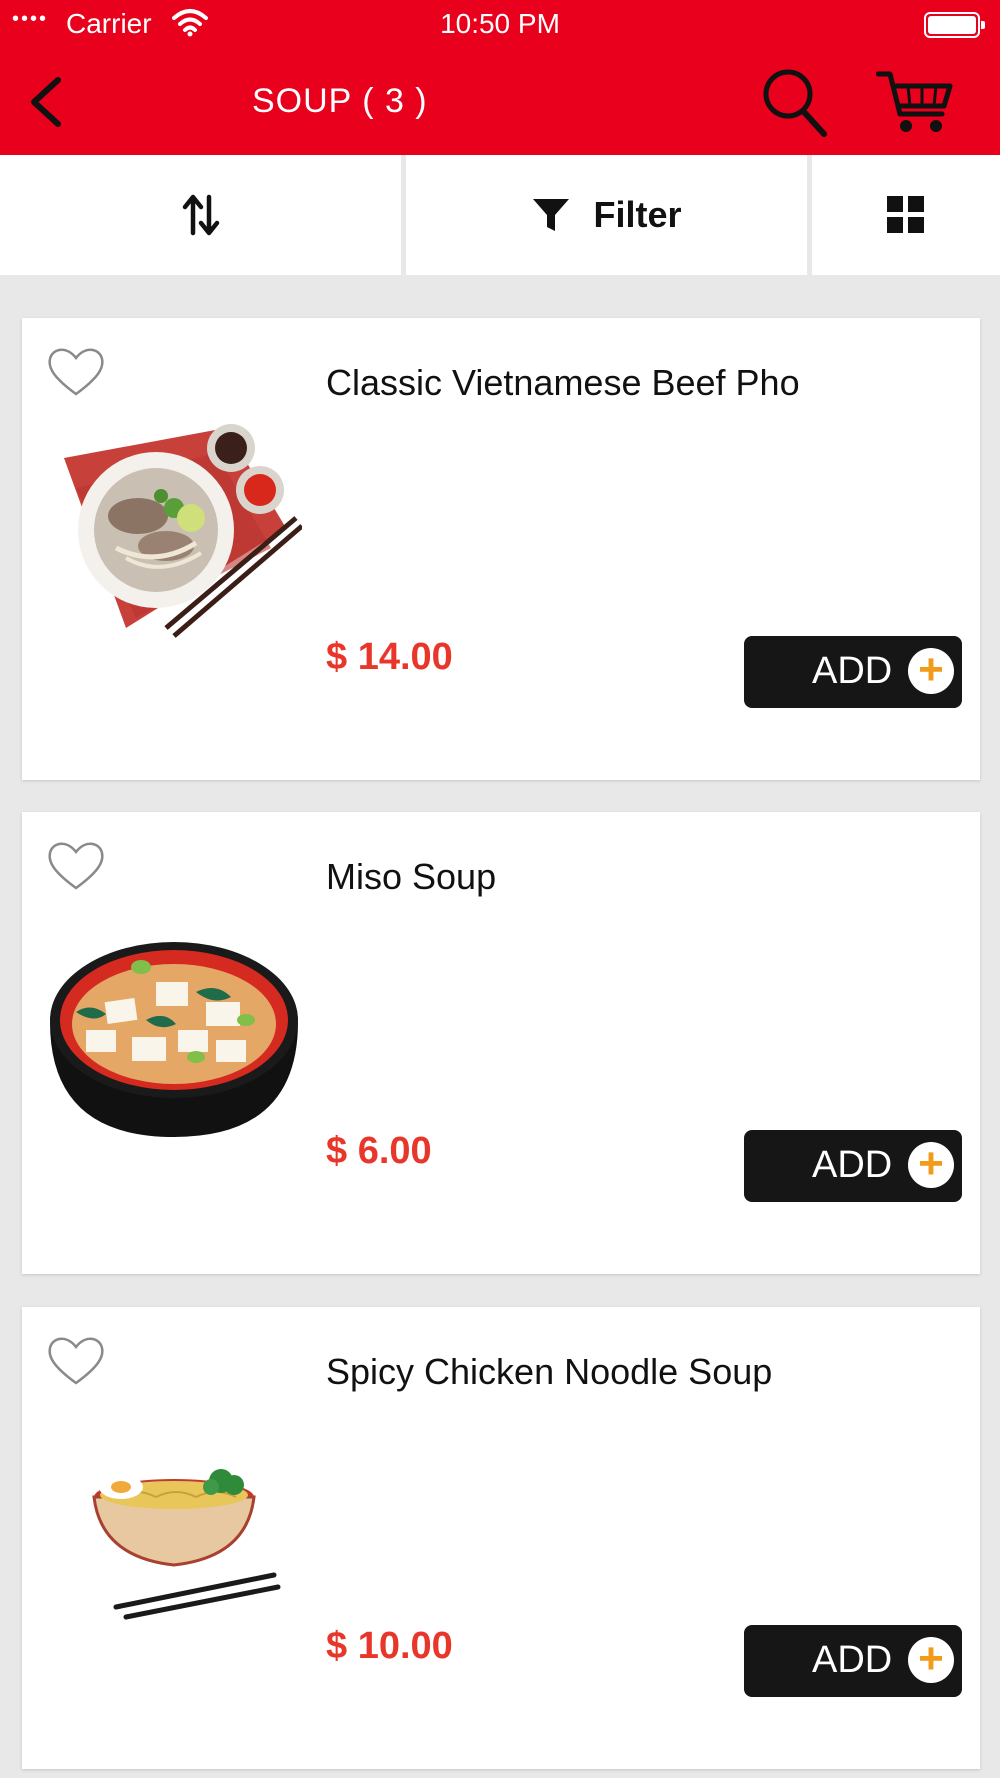  I want to click on product-name: Classic Vietnamese Beef Pho, so click(563, 382).